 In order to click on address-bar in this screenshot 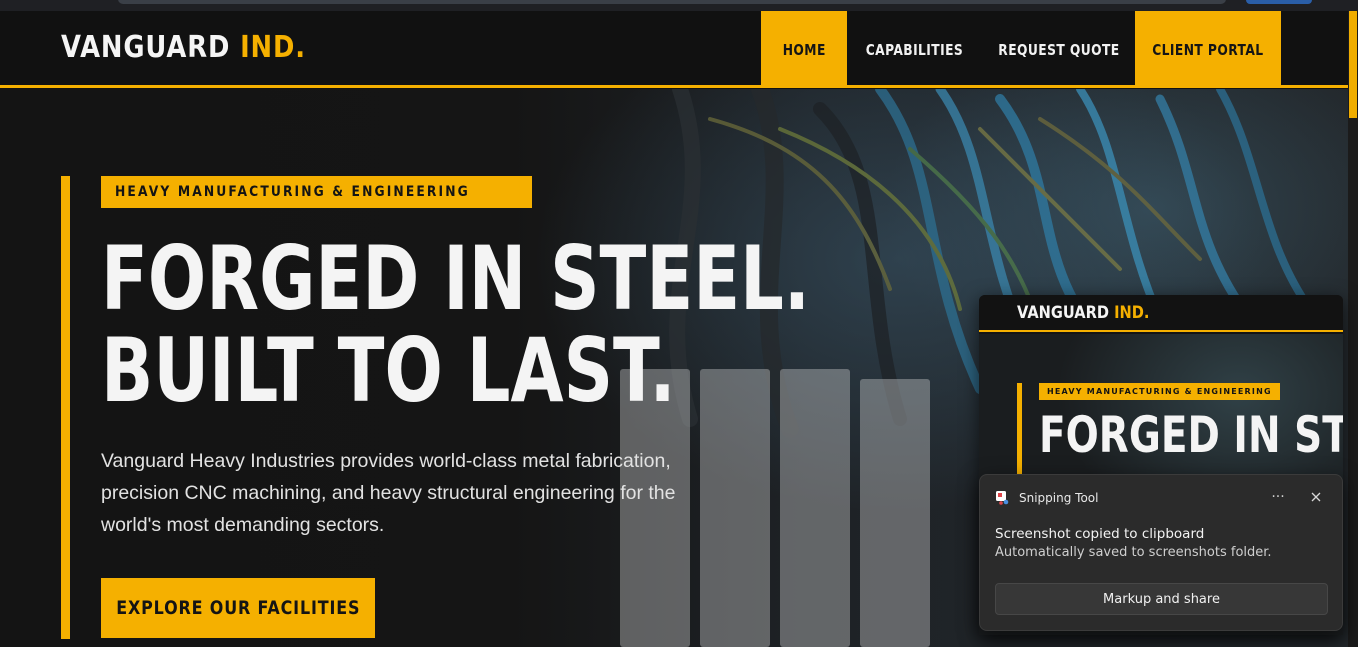, I will do `click(672, 2)`.